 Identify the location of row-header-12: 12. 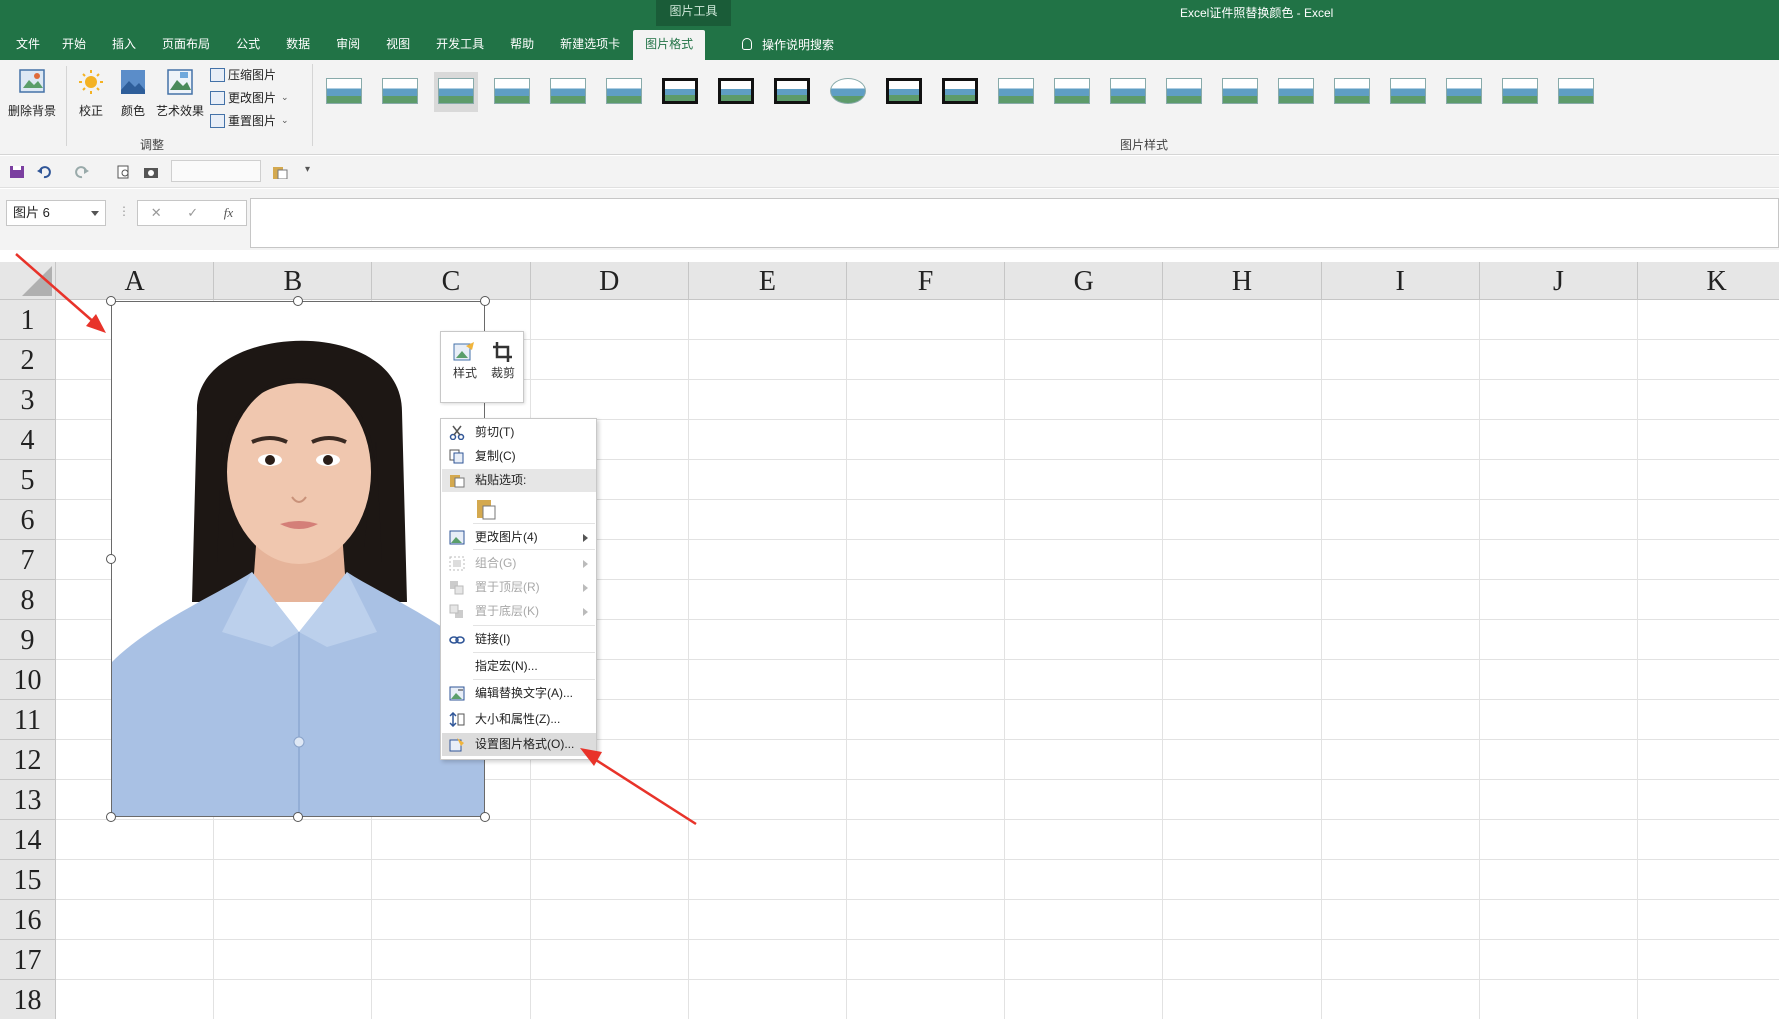
(28, 760).